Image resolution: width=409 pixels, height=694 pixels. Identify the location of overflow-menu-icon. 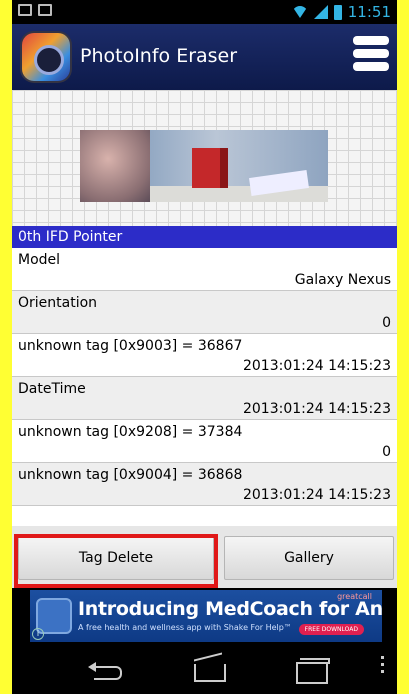
(371, 56).